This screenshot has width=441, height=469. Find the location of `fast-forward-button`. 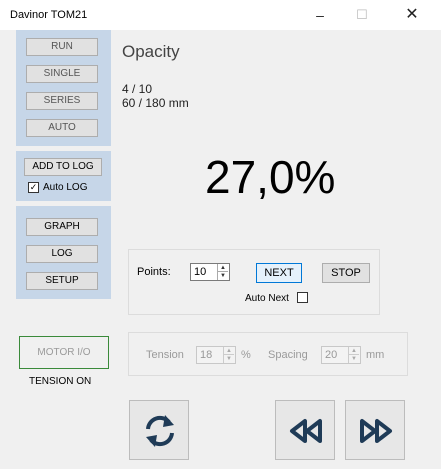

fast-forward-button is located at coordinates (375, 430).